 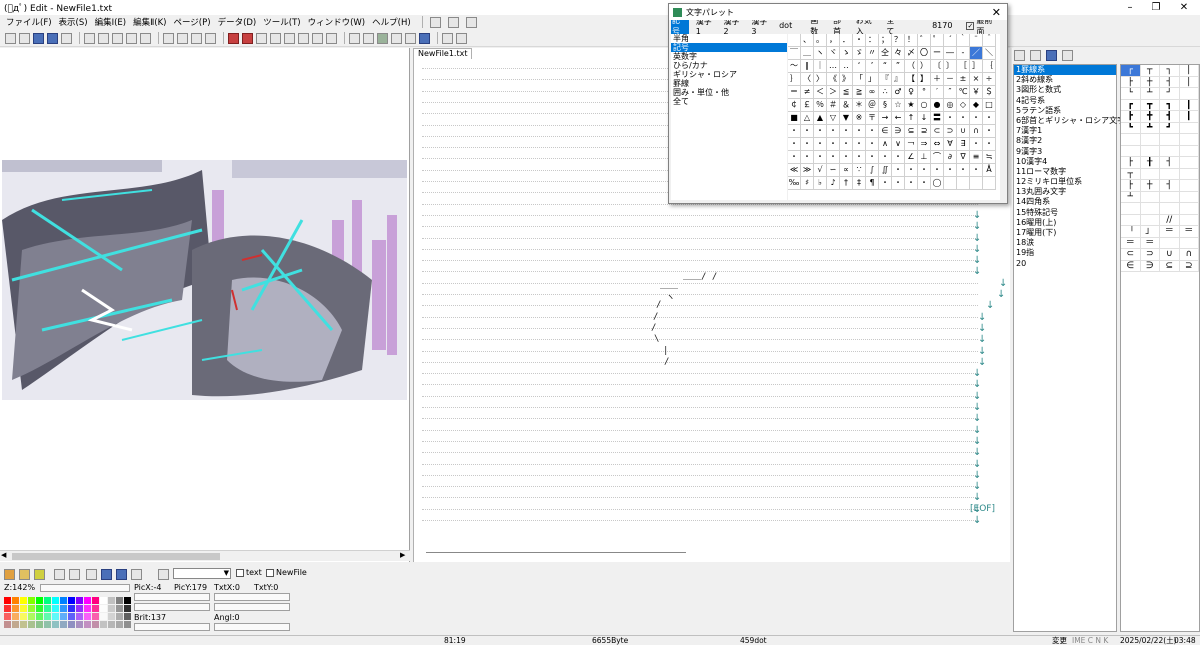 What do you see at coordinates (1131, 71) in the screenshot?
I see `right-glyph-cell: ┌` at bounding box center [1131, 71].